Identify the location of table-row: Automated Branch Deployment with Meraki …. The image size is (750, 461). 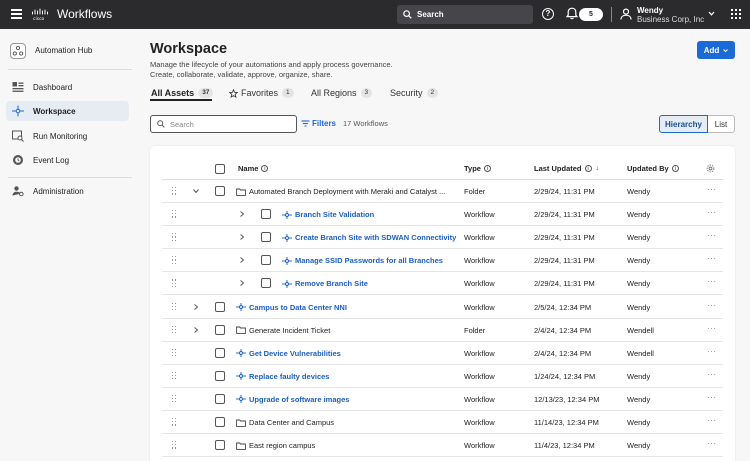
(442, 191).